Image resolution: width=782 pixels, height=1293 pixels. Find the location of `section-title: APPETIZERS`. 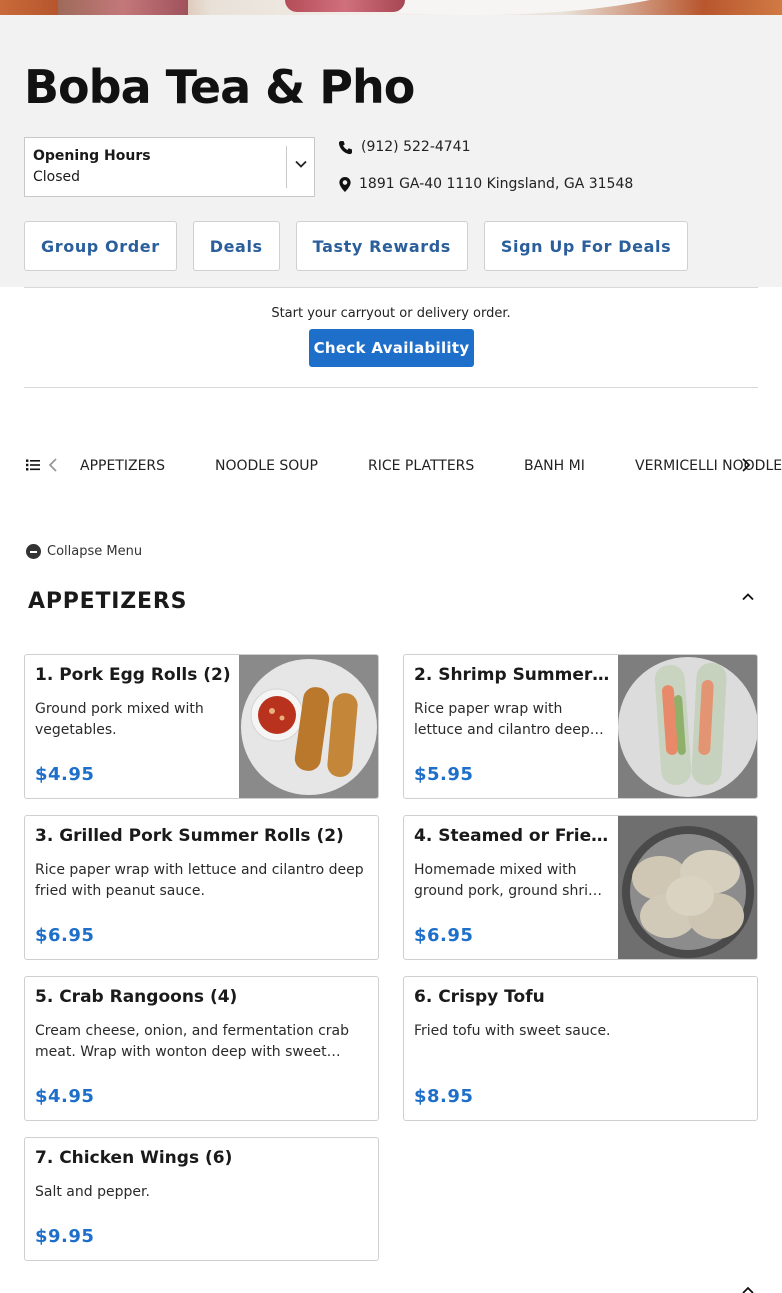

section-title: APPETIZERS is located at coordinates (108, 601).